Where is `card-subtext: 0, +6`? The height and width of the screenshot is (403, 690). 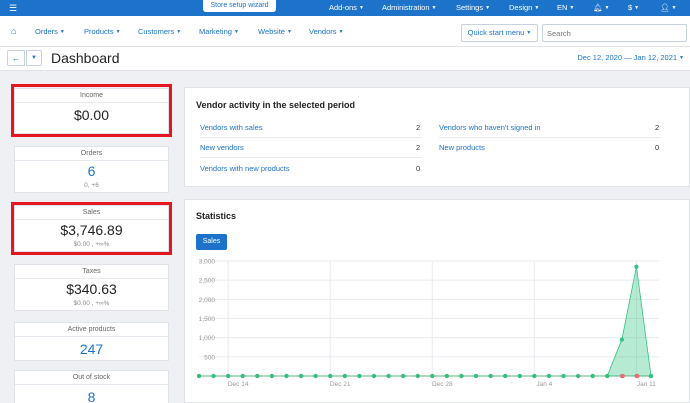 card-subtext: 0, +6 is located at coordinates (91, 185).